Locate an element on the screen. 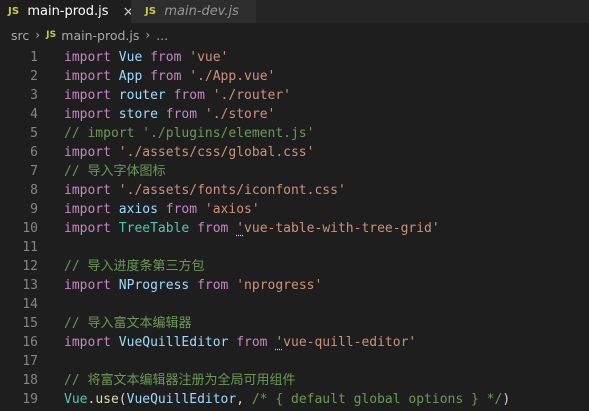 This screenshot has width=589, height=411. code-line: 8 import './assets/fonts/iconfont.css' is located at coordinates (294, 190).